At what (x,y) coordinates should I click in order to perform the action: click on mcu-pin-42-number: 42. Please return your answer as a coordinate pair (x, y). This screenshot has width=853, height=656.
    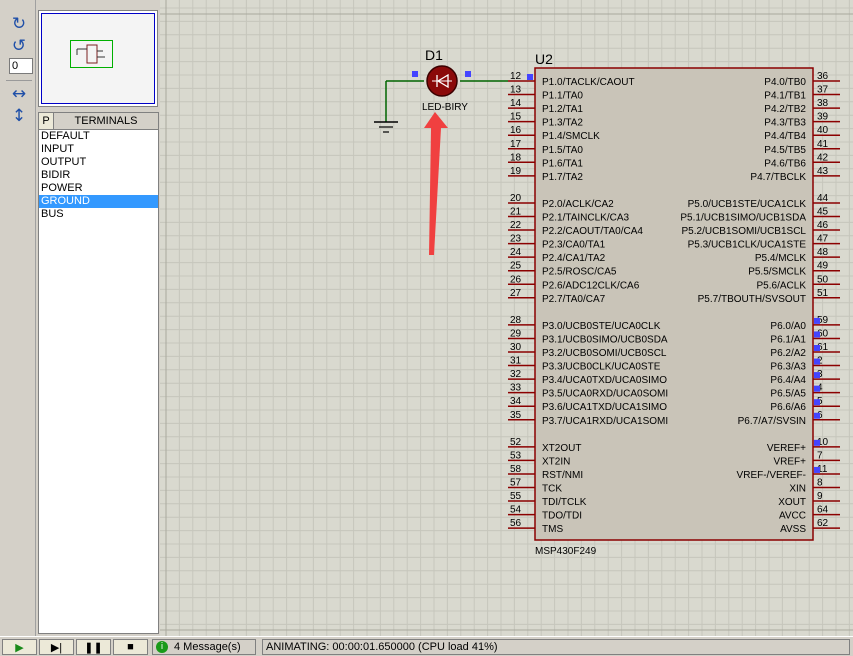
    Looking at the image, I should click on (823, 157).